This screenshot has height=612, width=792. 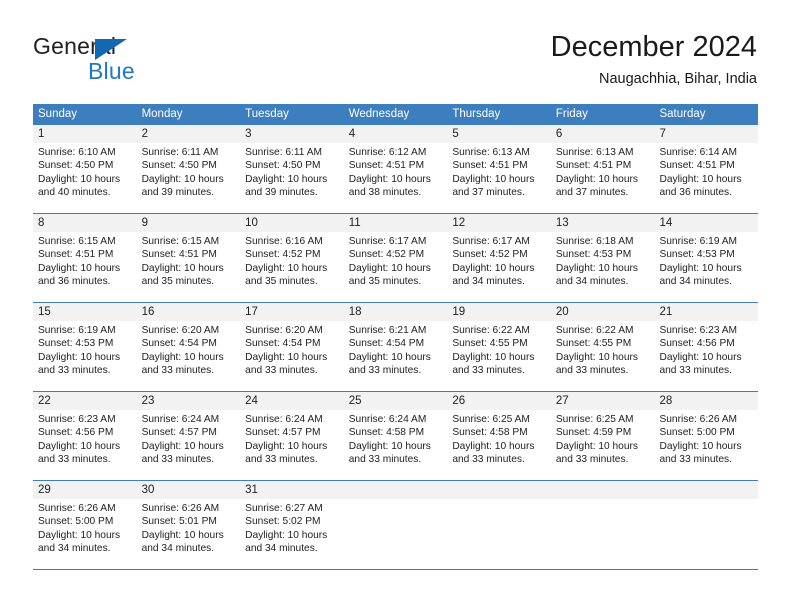 What do you see at coordinates (387, 241) in the screenshot?
I see `sunrise-text: Sunrise: 6:17 AM` at bounding box center [387, 241].